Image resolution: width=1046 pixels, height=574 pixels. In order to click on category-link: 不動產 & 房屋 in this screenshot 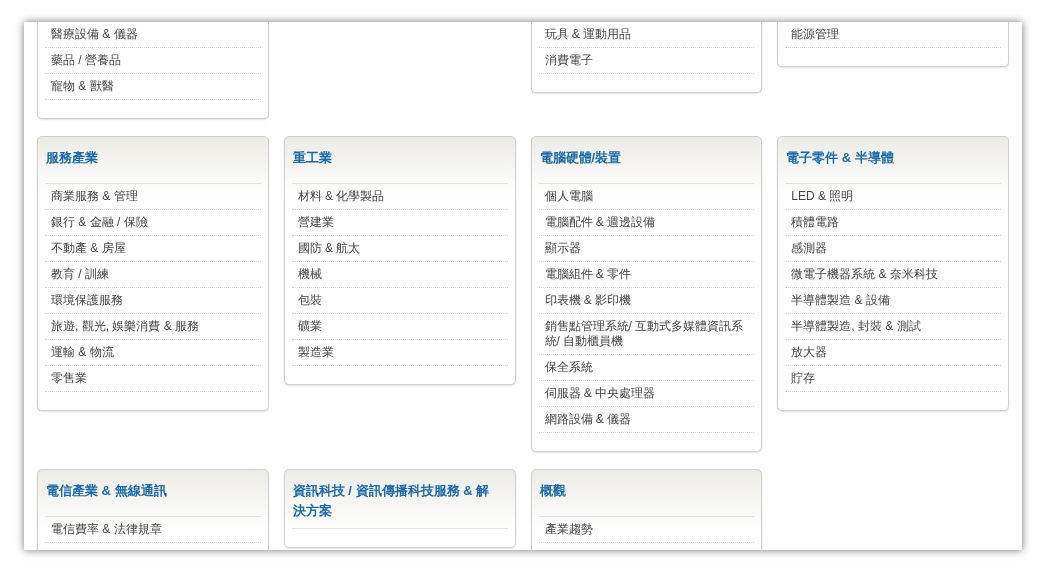, I will do `click(88, 248)`.